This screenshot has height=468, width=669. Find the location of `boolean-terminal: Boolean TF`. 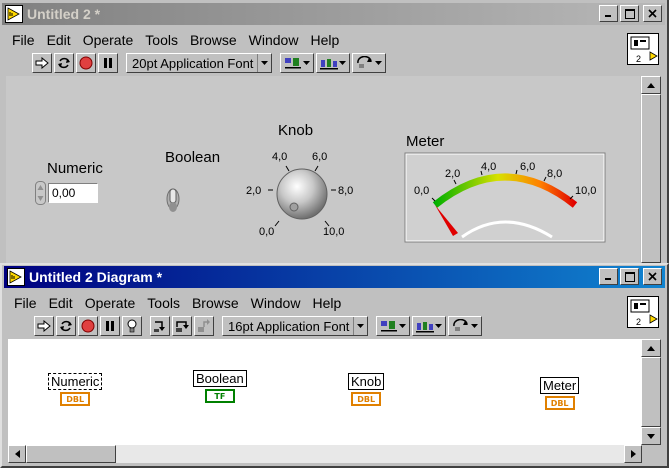

boolean-terminal: Boolean TF is located at coordinates (220, 386).